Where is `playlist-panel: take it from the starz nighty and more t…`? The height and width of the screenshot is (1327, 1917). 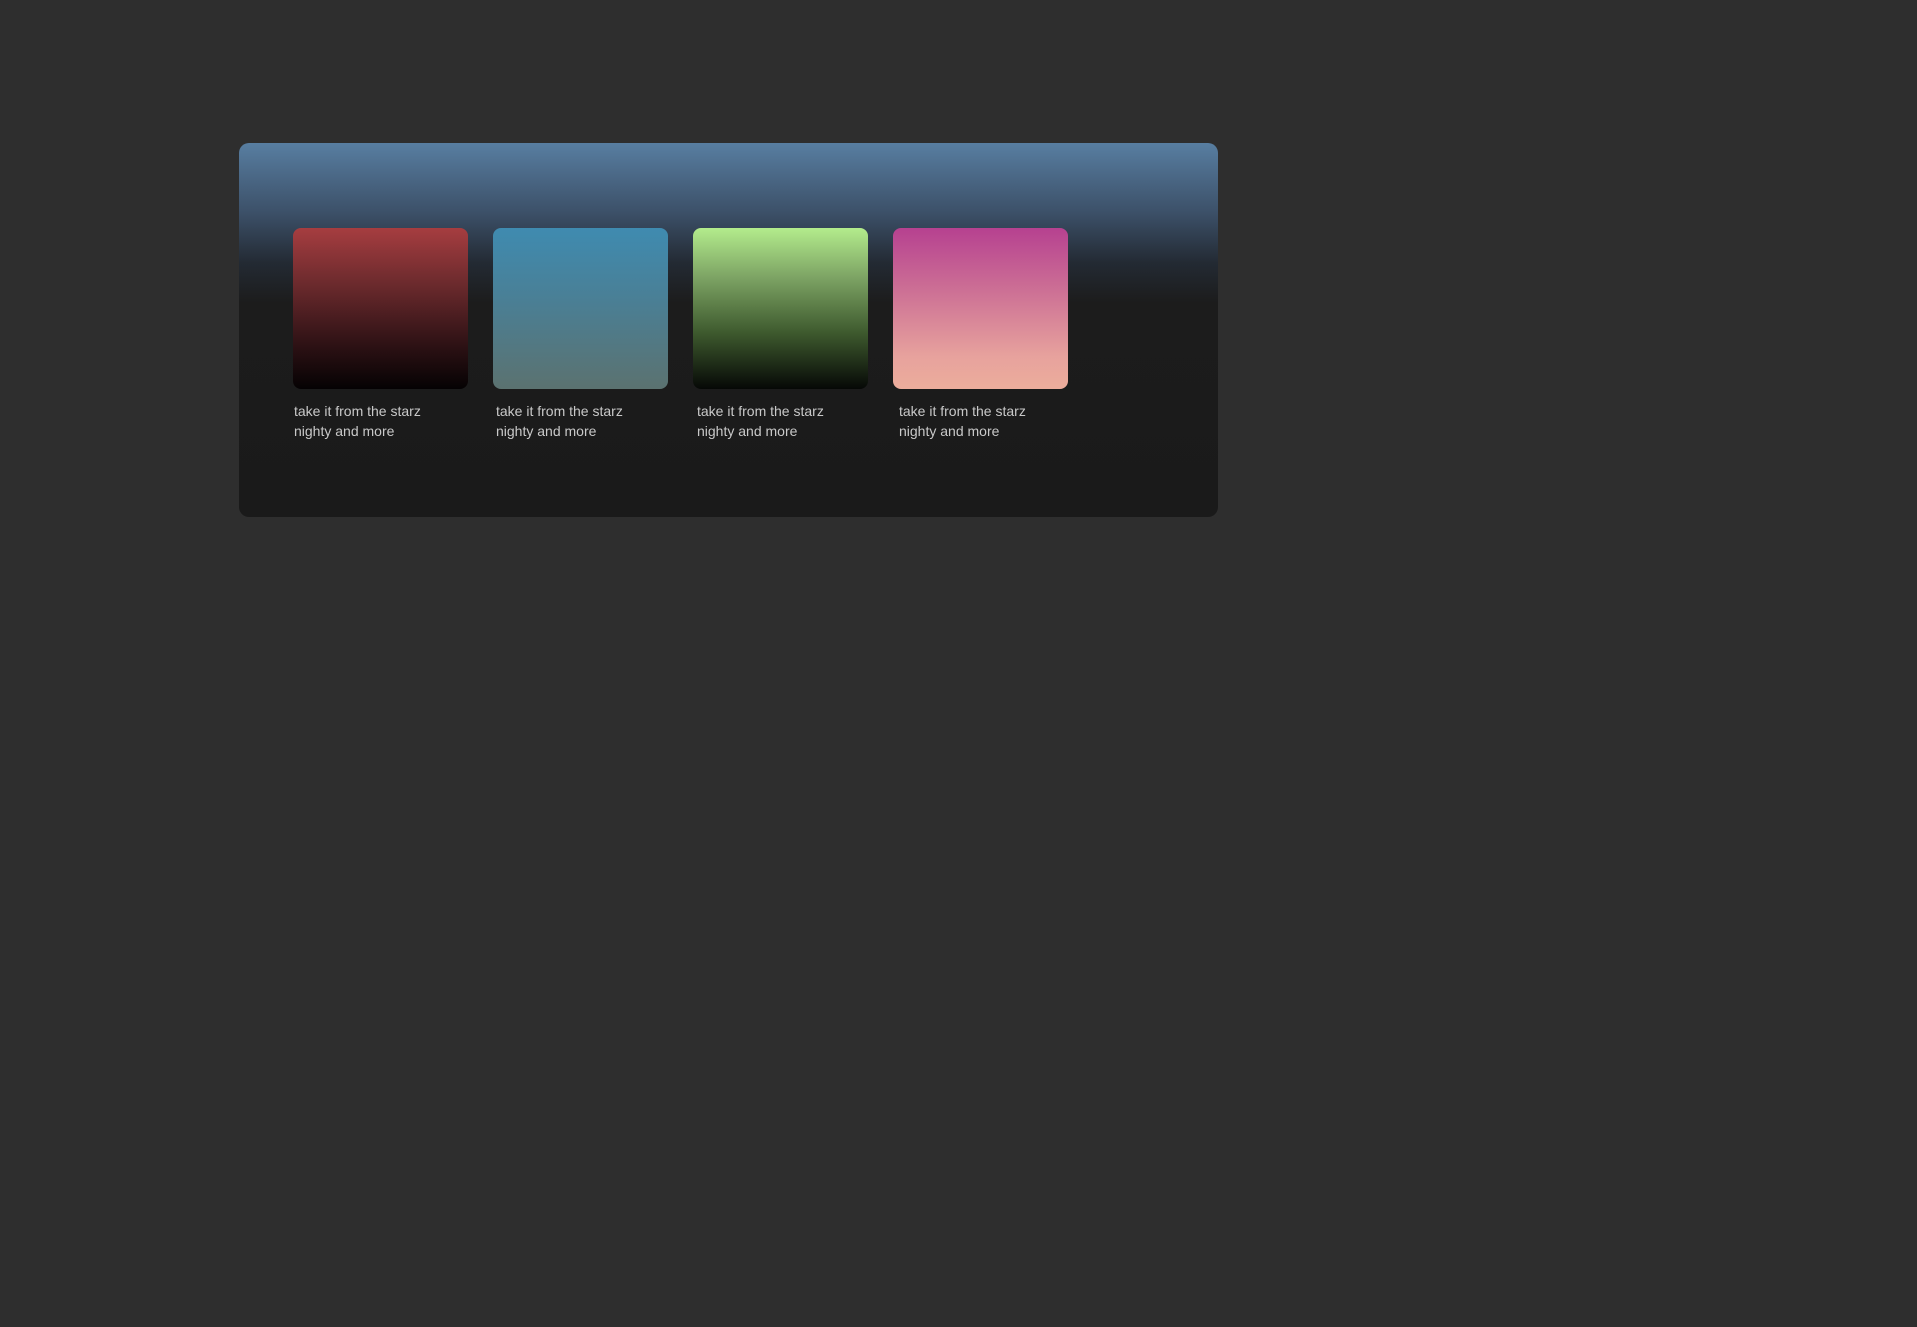
playlist-panel: take it from the starz nighty and more t… is located at coordinates (728, 330).